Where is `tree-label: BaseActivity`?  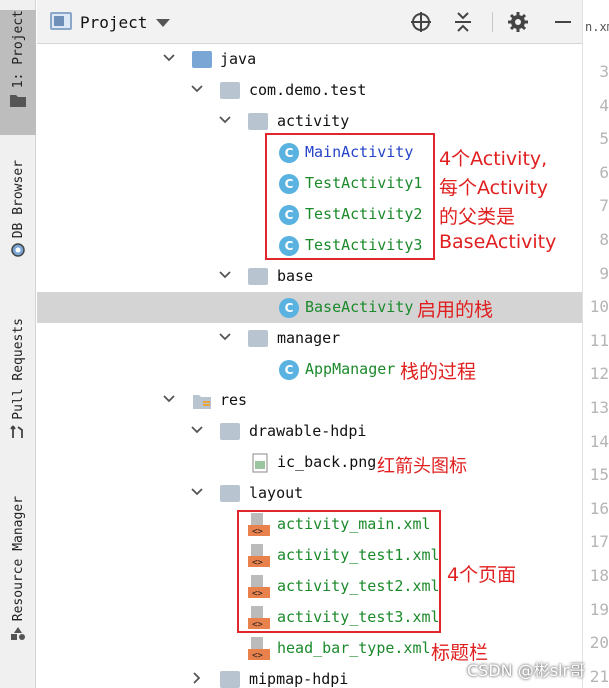
tree-label: BaseActivity is located at coordinates (359, 307).